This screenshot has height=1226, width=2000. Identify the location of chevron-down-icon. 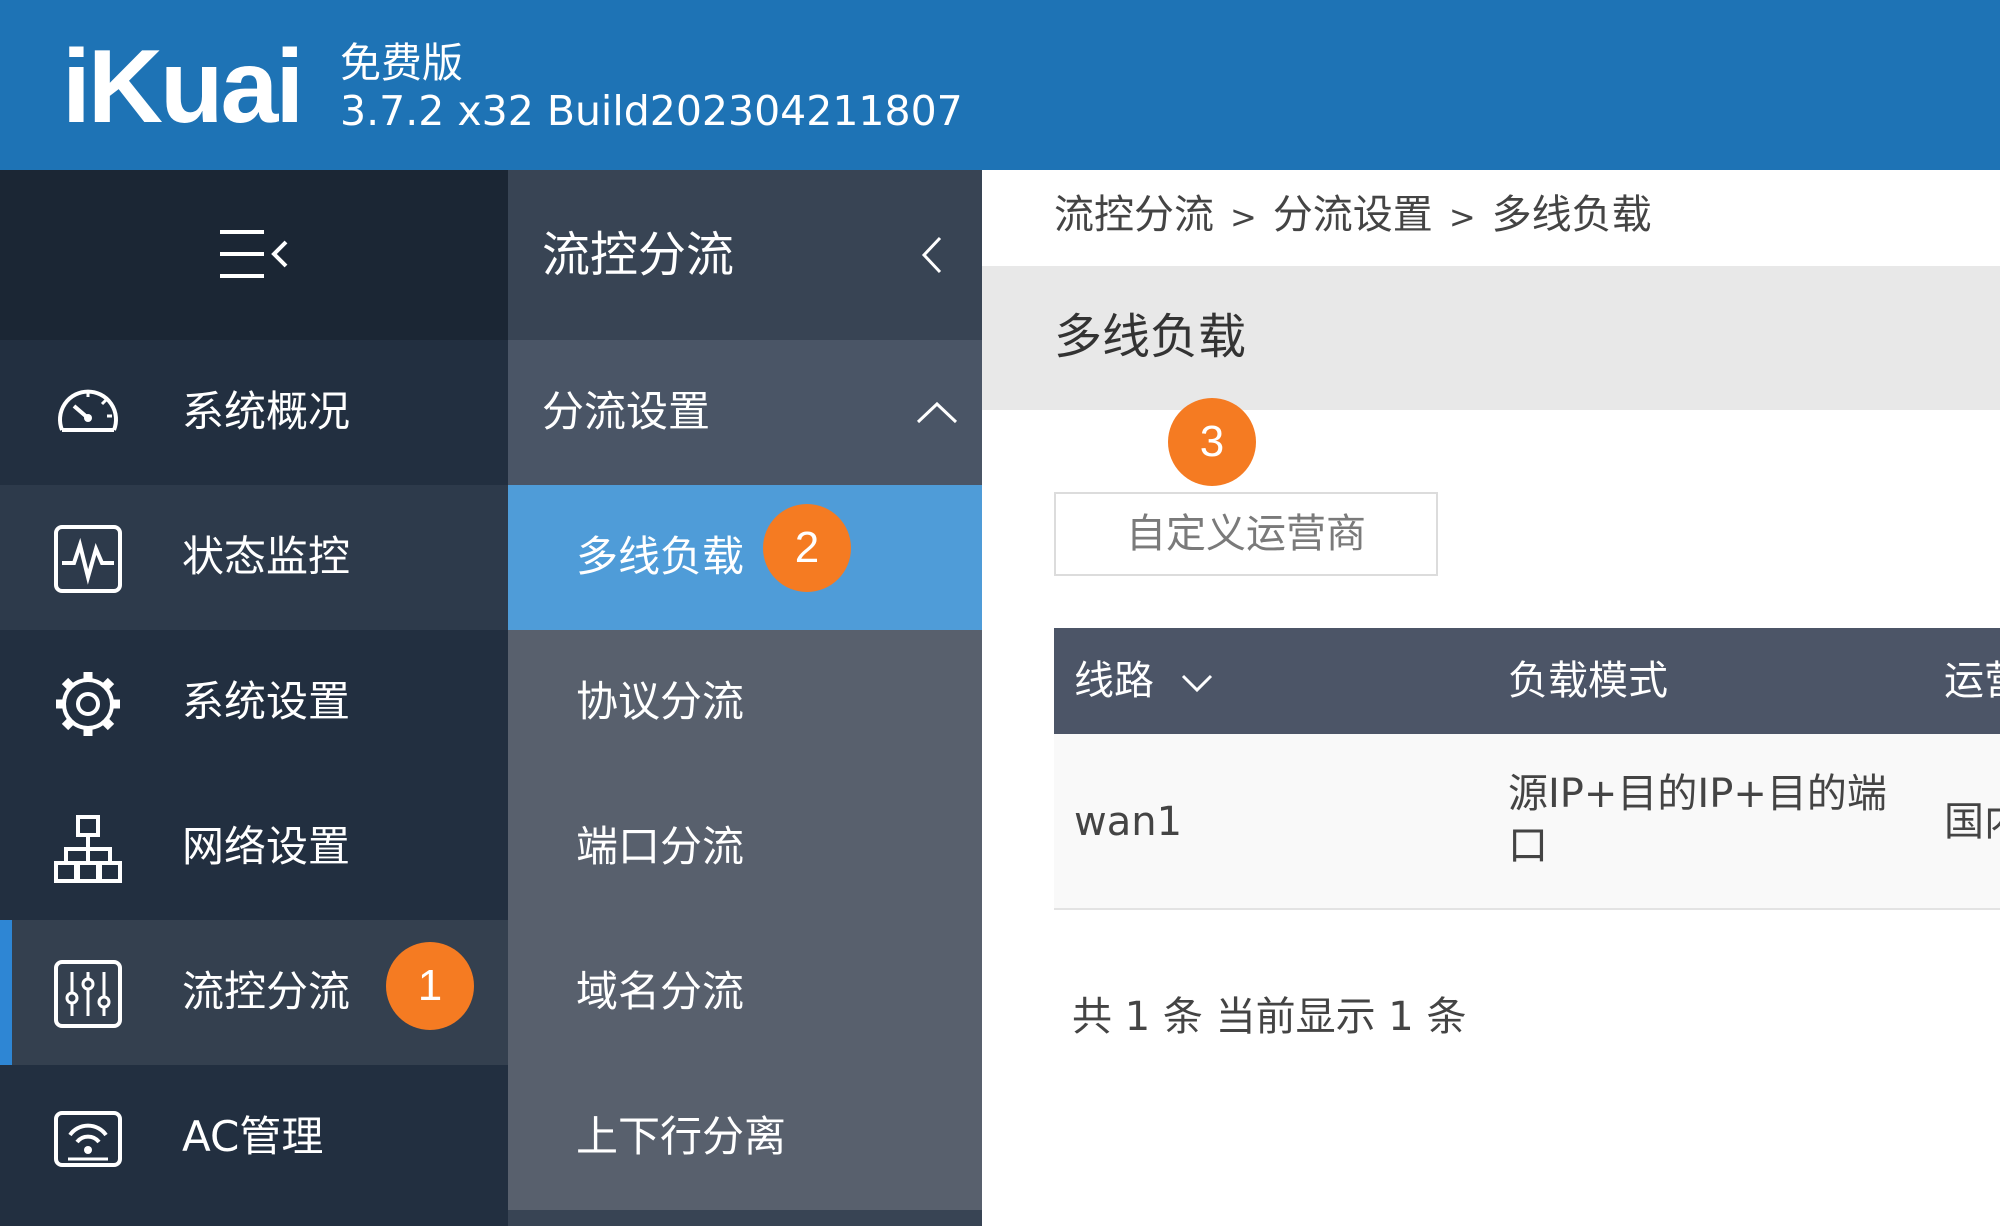
(1197, 683).